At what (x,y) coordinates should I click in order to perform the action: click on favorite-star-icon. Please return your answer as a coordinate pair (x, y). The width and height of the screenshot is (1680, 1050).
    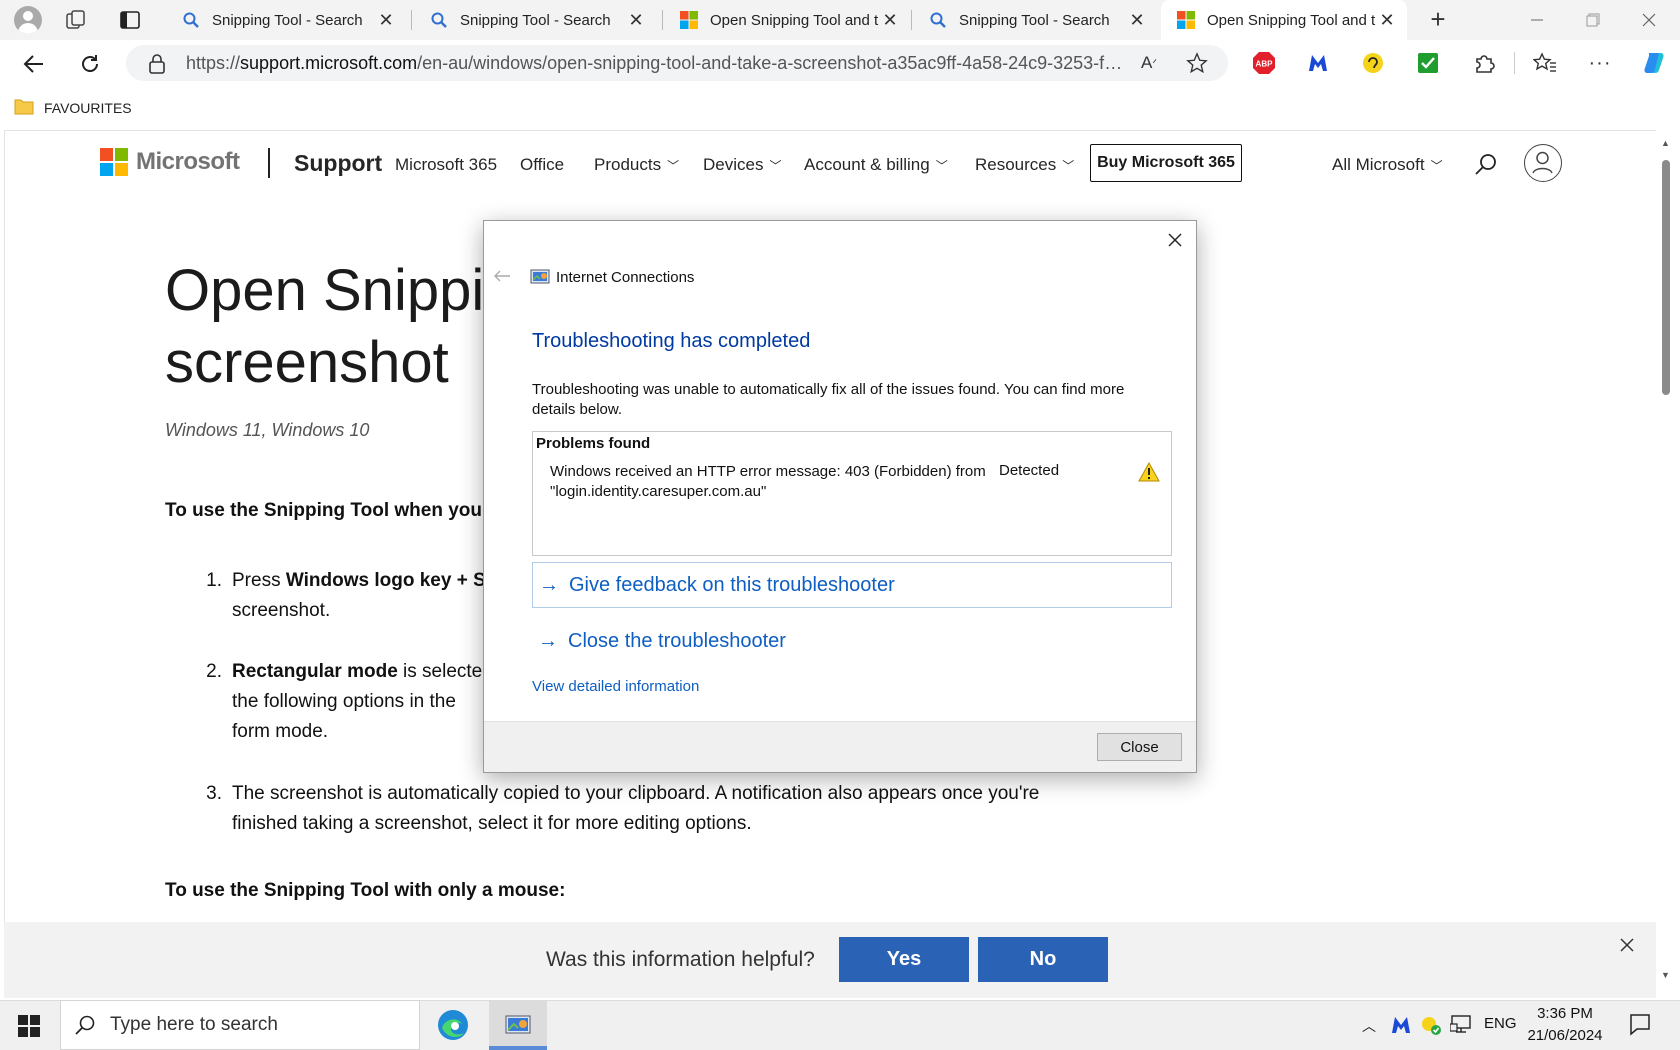
    Looking at the image, I should click on (1197, 63).